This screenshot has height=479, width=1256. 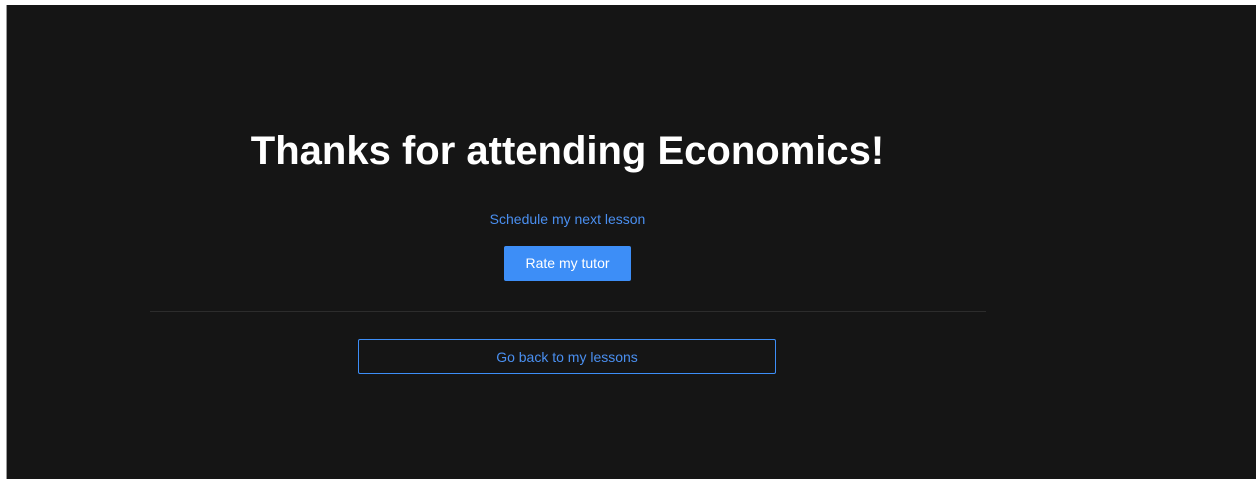 I want to click on section-divider, so click(x=568, y=311).